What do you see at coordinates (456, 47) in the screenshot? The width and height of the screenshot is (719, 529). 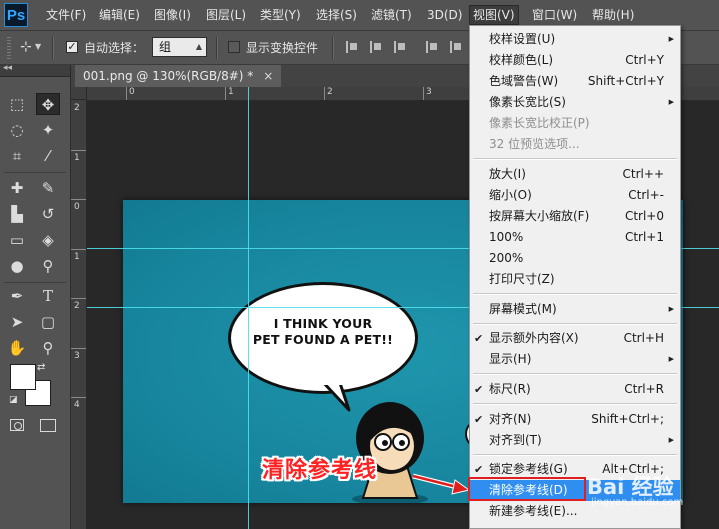 I see `align-hcenter-icon` at bounding box center [456, 47].